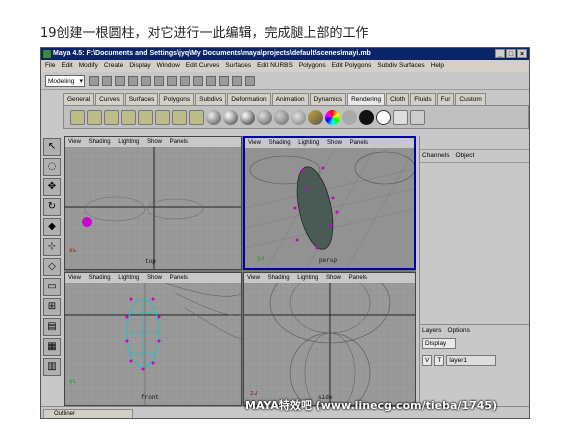 This screenshot has width=577, height=426. Describe the element at coordinates (522, 53) in the screenshot. I see `close-button: ×` at that location.